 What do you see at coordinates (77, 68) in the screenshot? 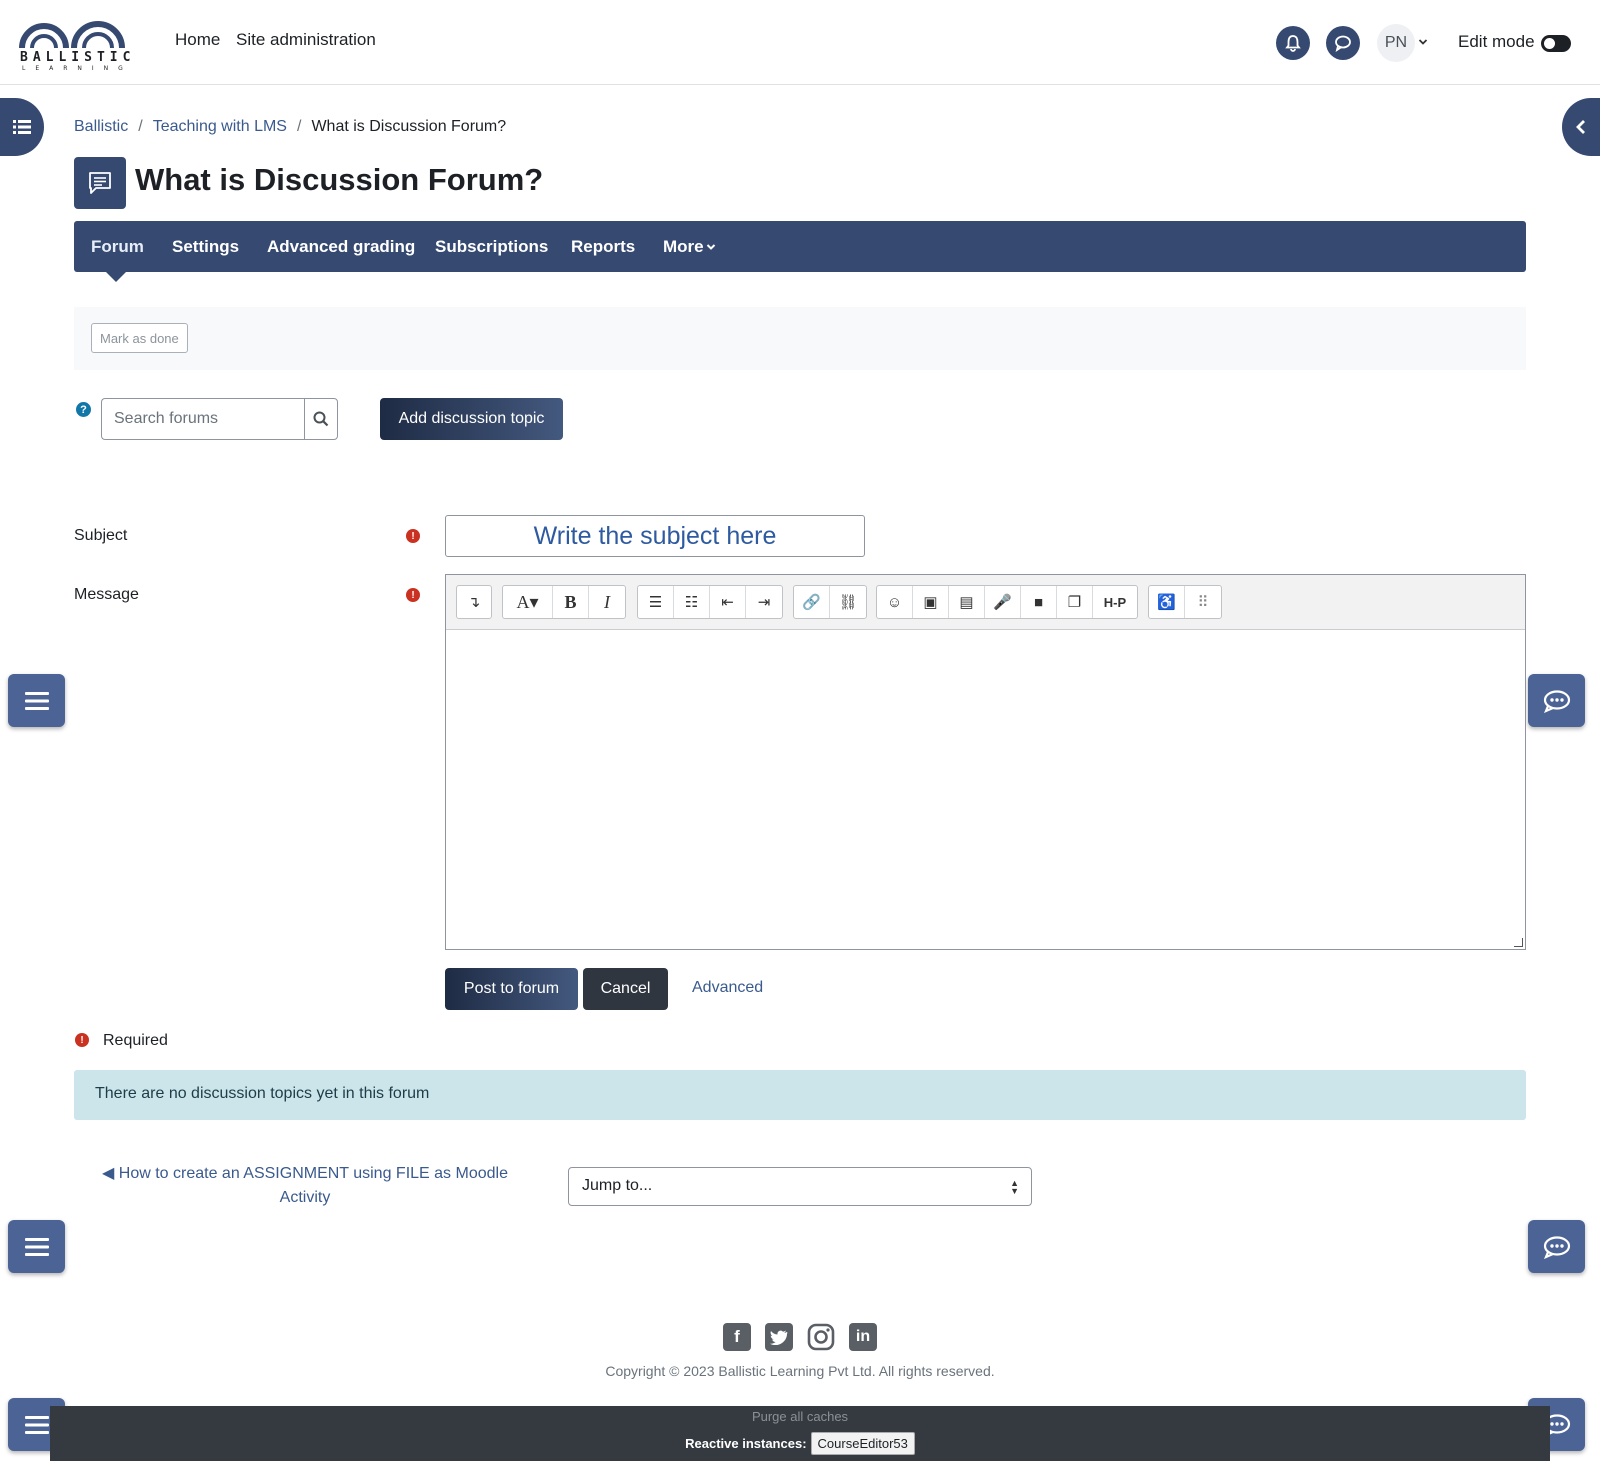
I see `brand-tagline: LEARNING` at bounding box center [77, 68].